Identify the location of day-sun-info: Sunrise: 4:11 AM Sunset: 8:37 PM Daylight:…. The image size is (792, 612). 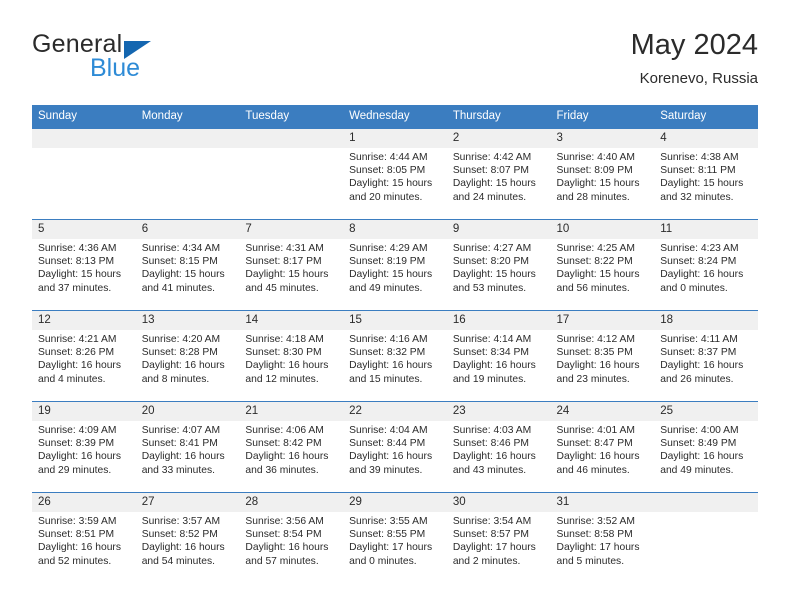
(706, 358).